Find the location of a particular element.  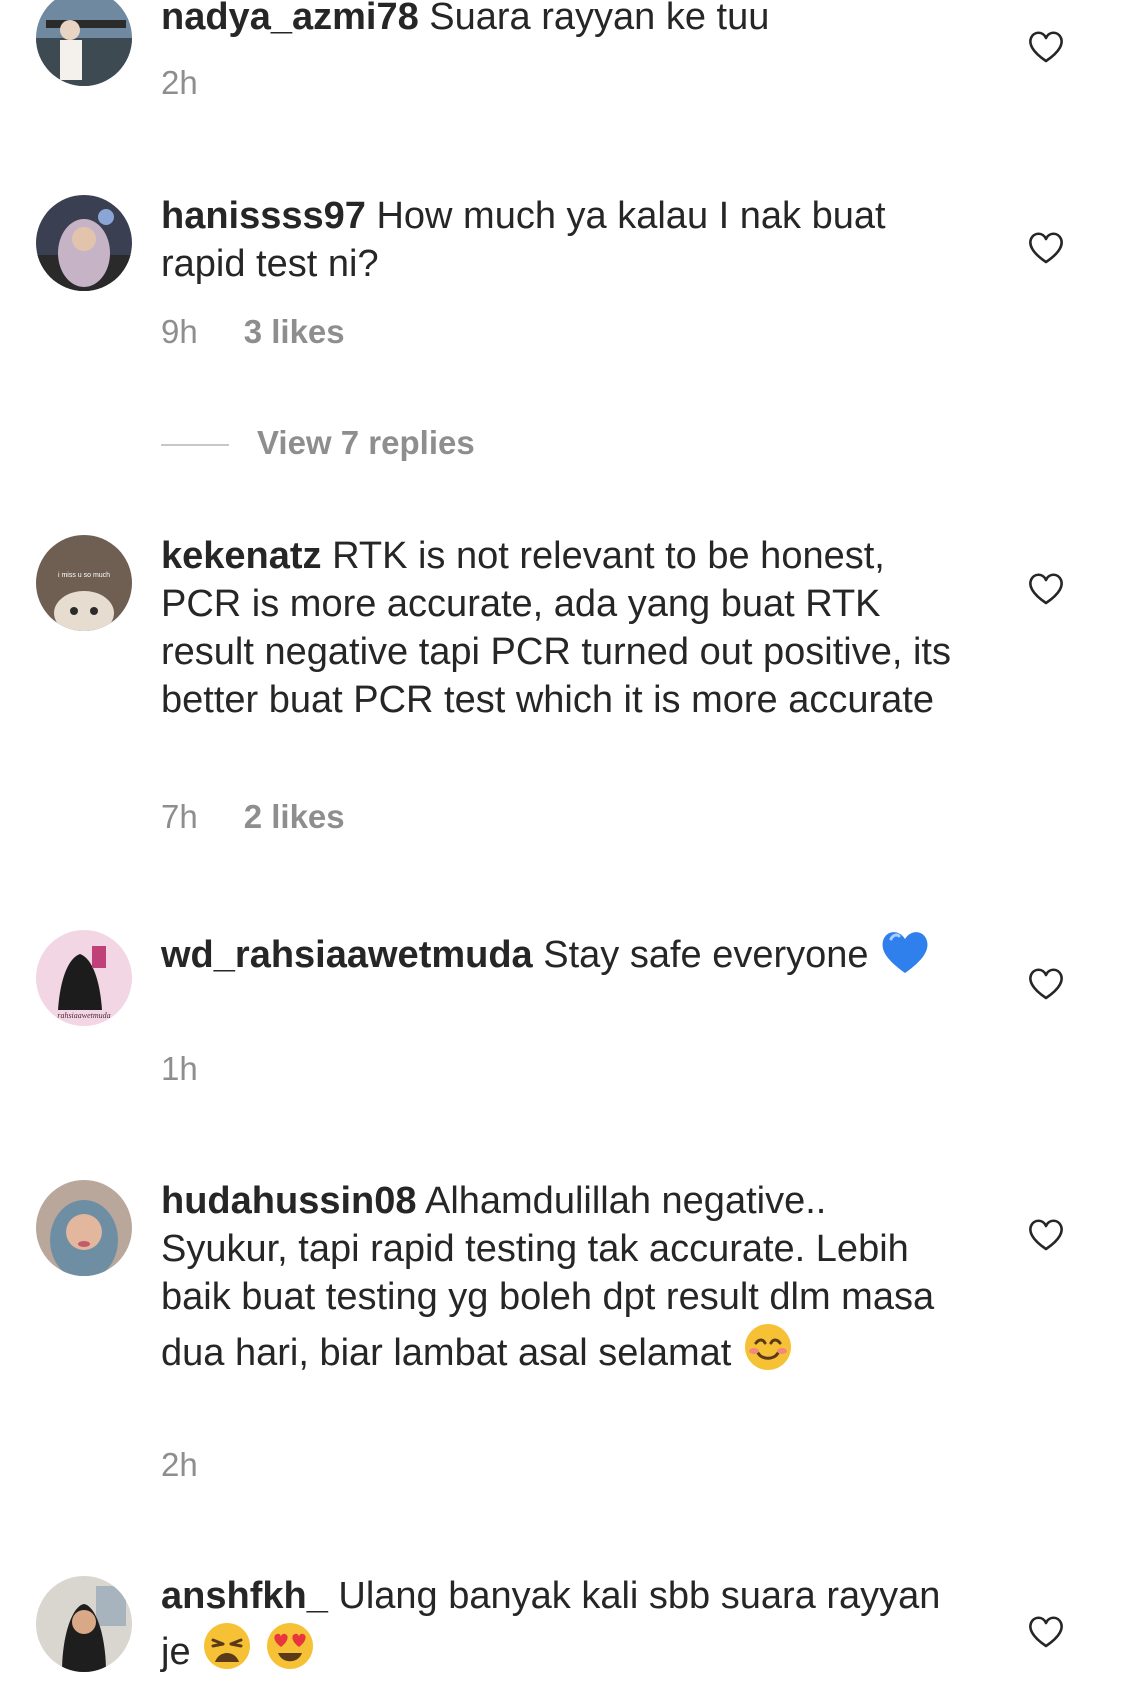

comment-meta: 9h 3 likes is located at coordinates (253, 332).